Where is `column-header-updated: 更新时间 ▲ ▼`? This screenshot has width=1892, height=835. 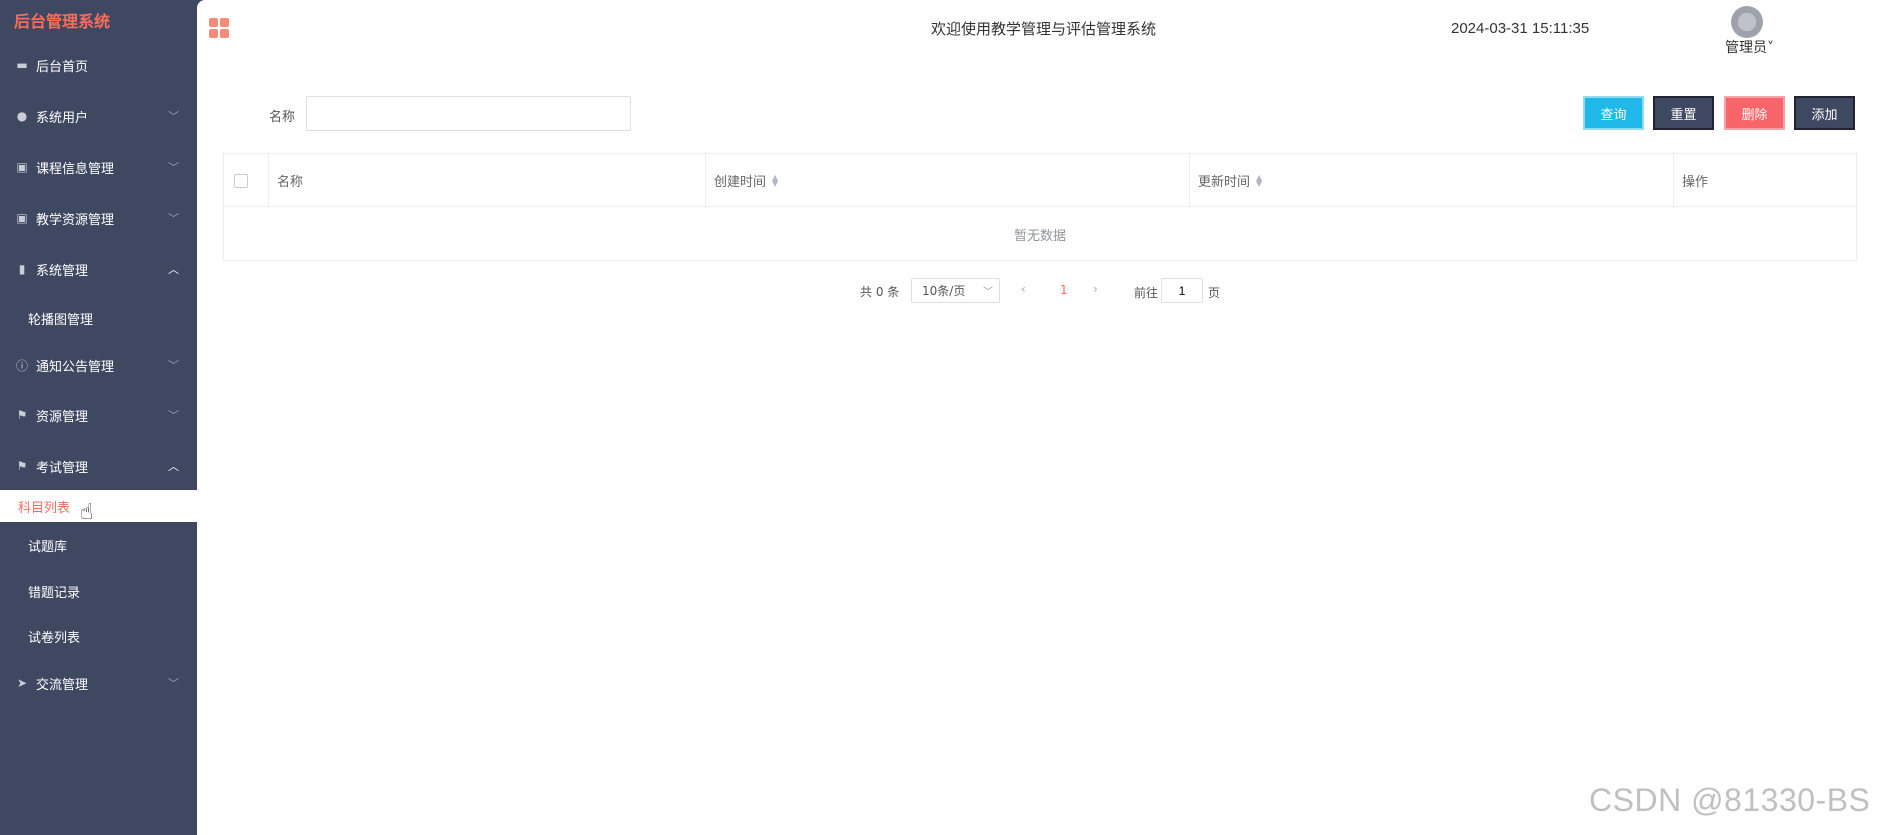
column-header-updated: 更新时间 ▲ ▼ is located at coordinates (1432, 180).